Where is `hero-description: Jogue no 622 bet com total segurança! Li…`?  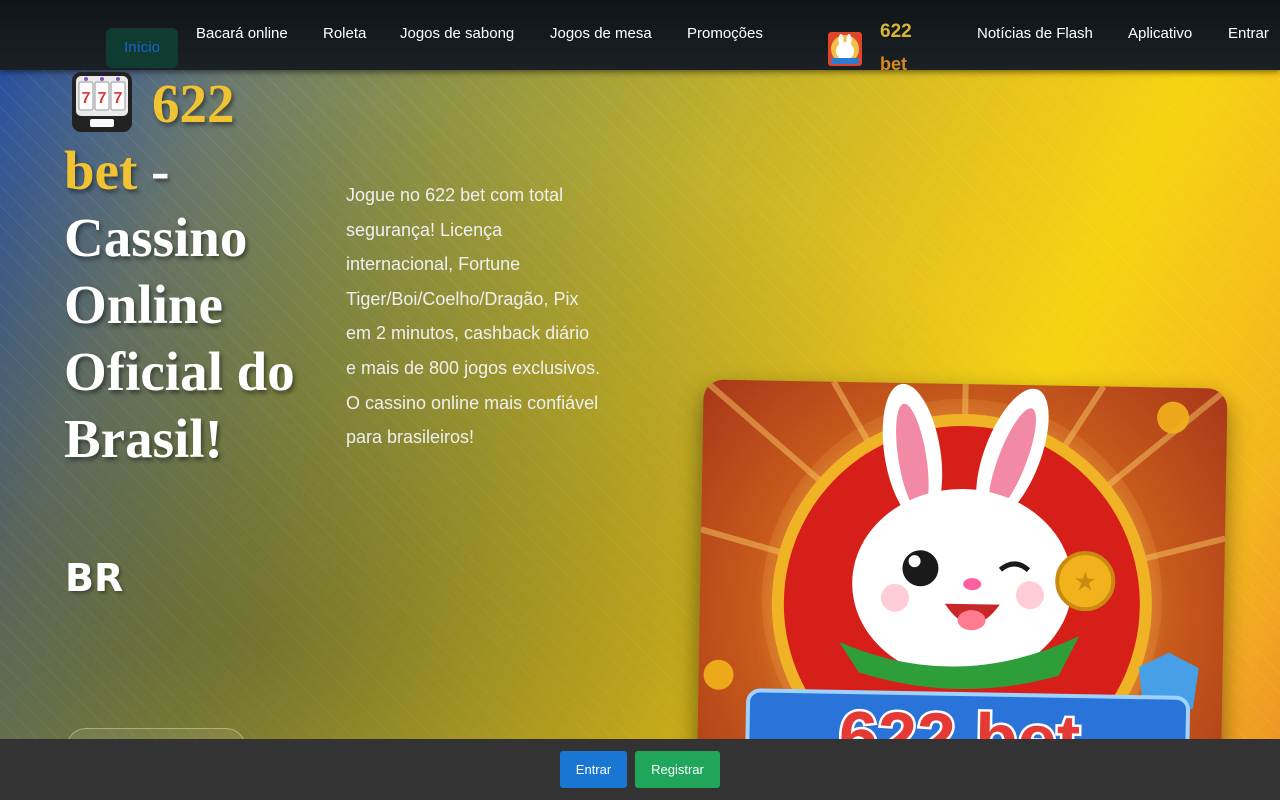 hero-description: Jogue no 622 bet com total segurança! Li… is located at coordinates (473, 316).